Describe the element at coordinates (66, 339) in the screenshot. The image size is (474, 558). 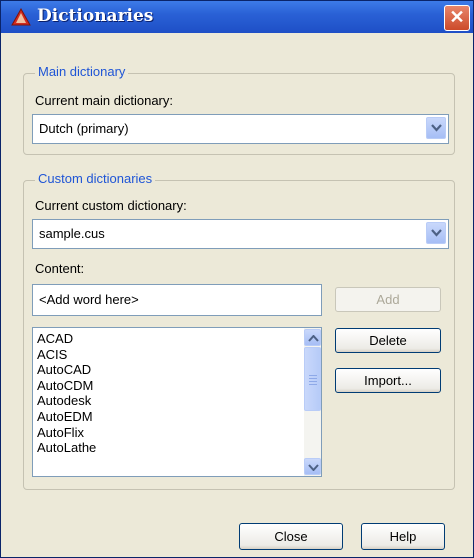
I see `list-item: ACAD` at that location.